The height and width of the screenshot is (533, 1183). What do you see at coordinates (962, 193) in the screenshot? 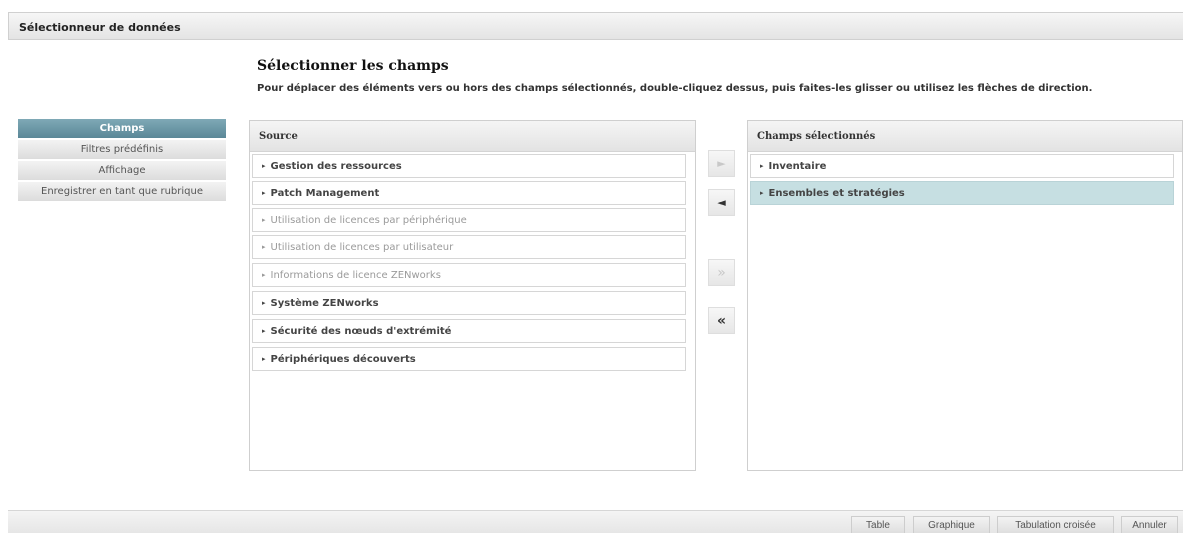
I see `selected-item-ensembles: ▸ Ensembles et stratégies` at bounding box center [962, 193].